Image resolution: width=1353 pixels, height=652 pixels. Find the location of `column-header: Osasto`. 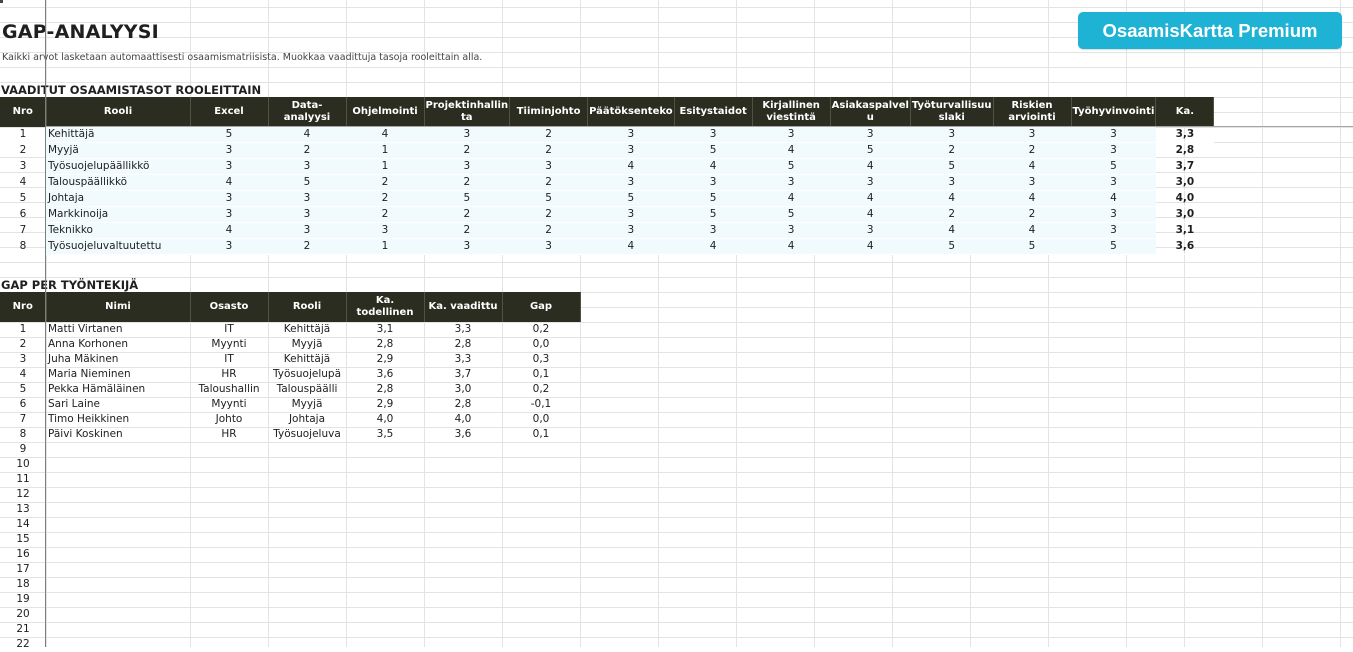

column-header: Osasto is located at coordinates (229, 307).